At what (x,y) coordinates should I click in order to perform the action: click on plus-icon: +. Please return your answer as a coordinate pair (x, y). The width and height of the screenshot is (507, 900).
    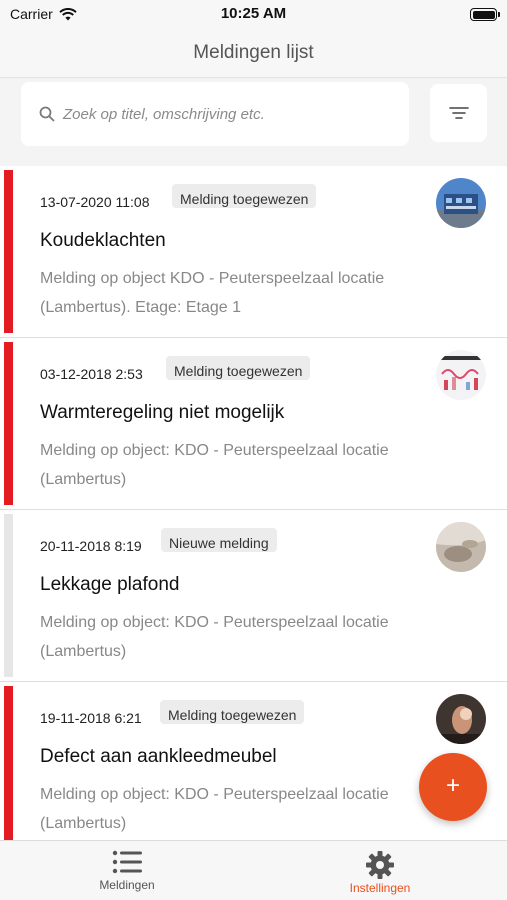
    Looking at the image, I should click on (452, 785).